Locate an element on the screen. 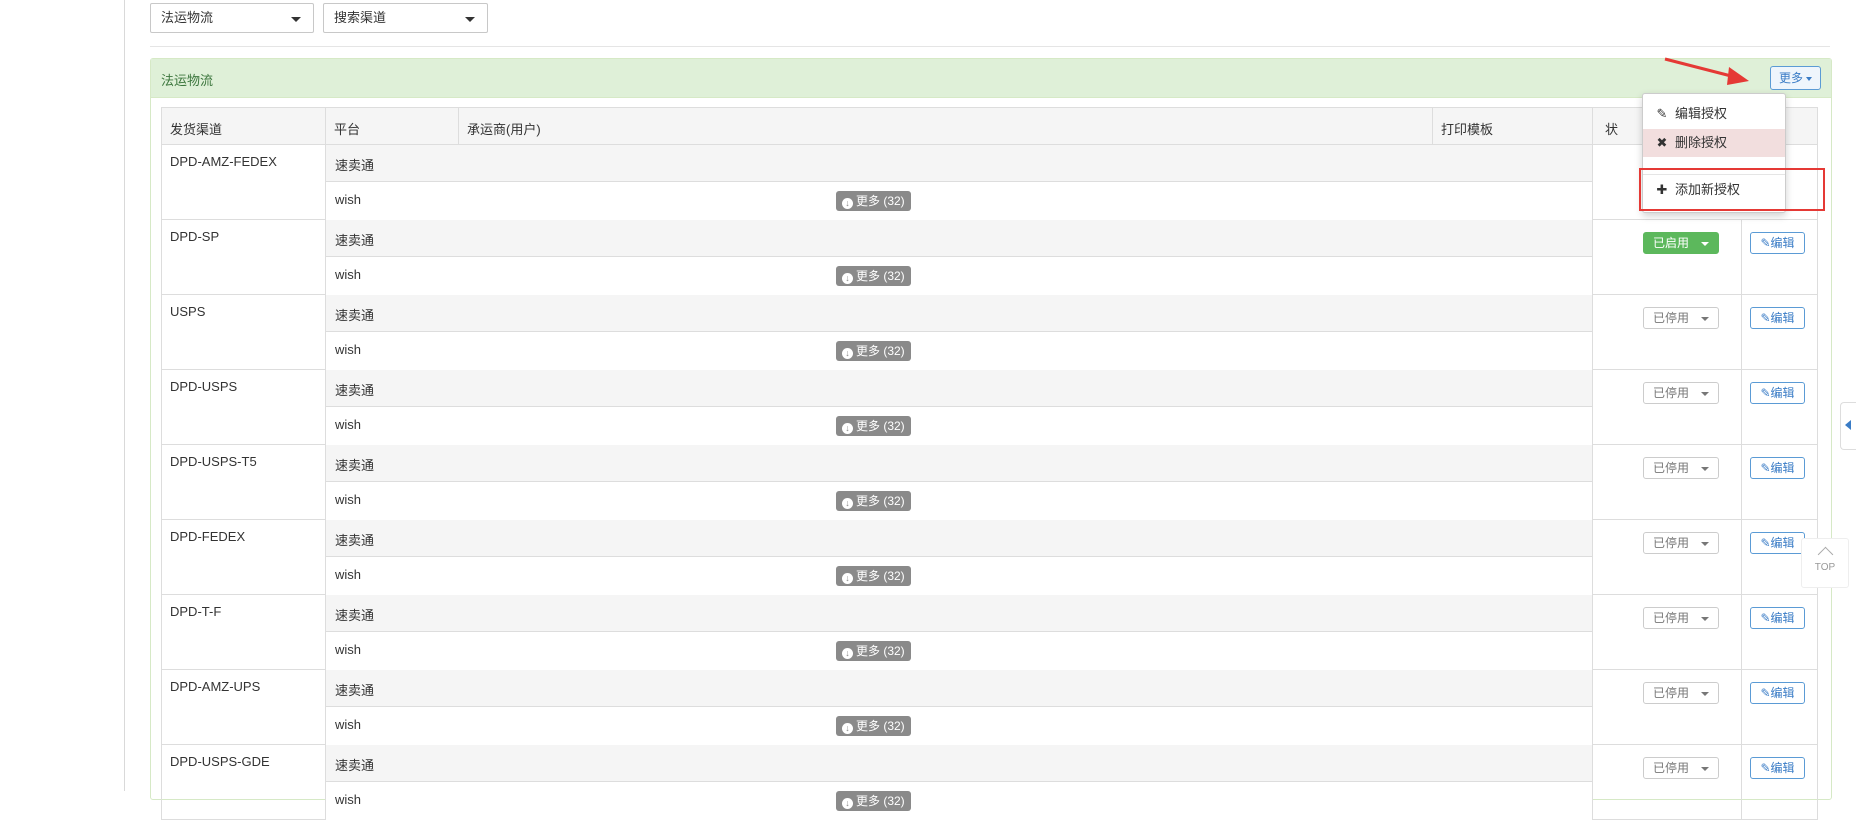  more-button-label: 更多 is located at coordinates (1790, 78).